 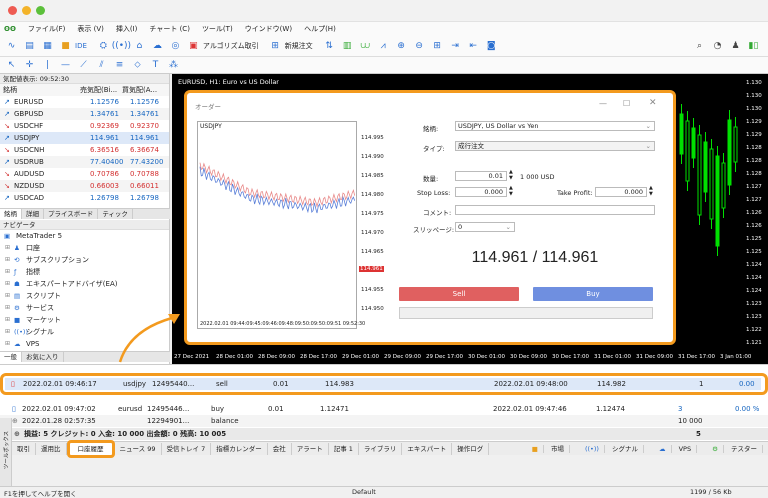 I want to click on bars-icon: ▥, so click(x=347, y=46).